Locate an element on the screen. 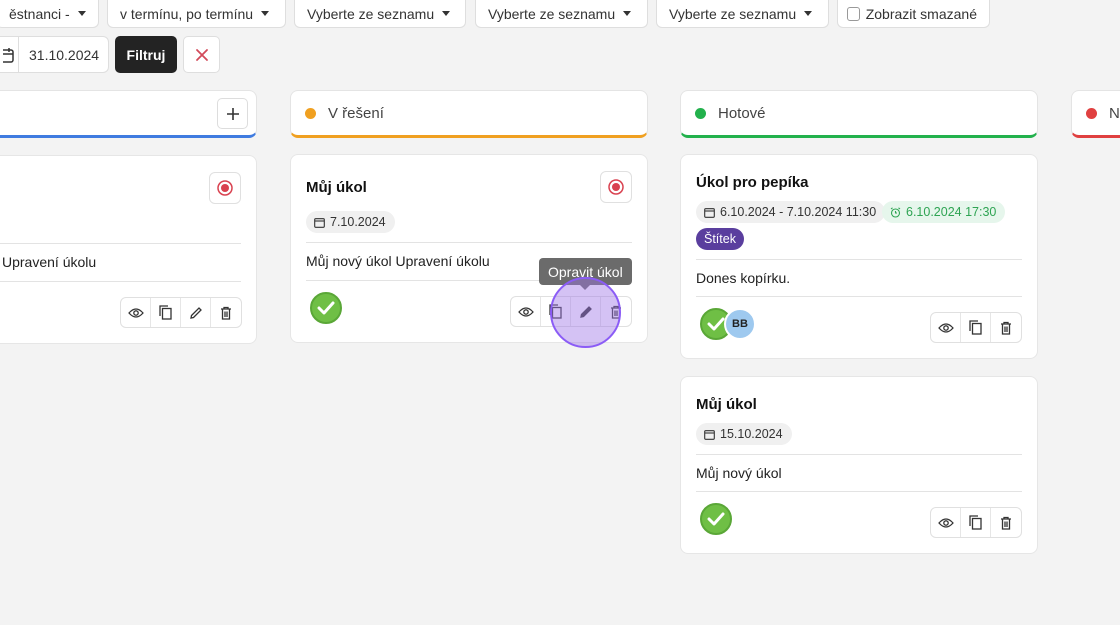  avatar: BB is located at coordinates (740, 324).